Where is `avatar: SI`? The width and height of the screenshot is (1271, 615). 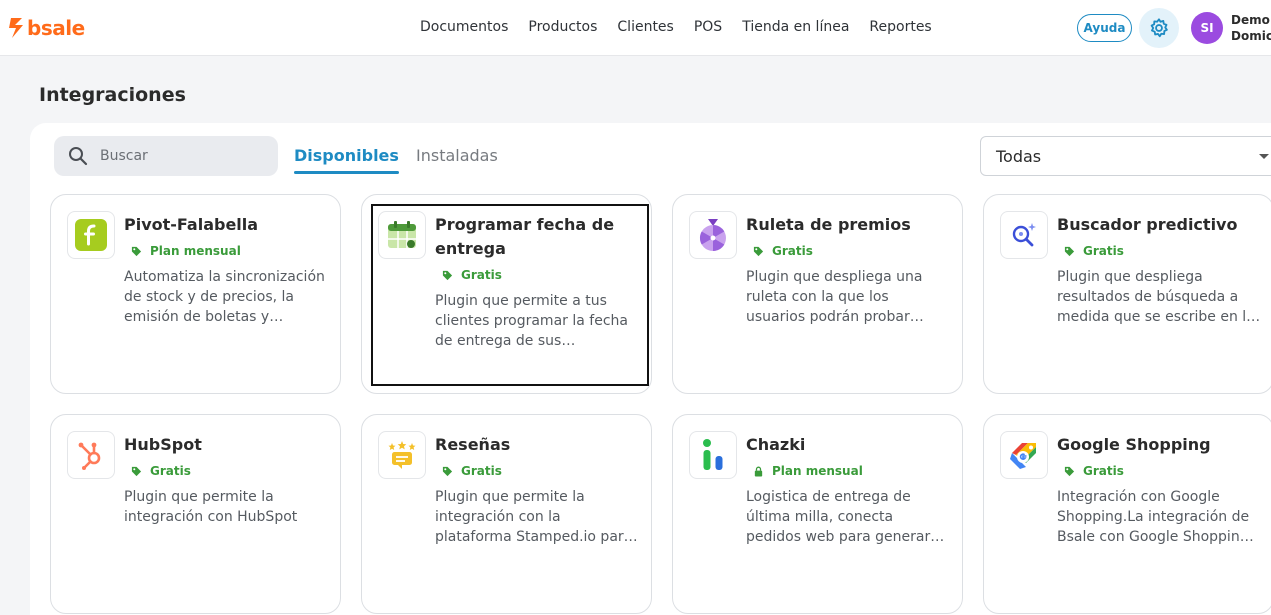 avatar: SI is located at coordinates (1207, 28).